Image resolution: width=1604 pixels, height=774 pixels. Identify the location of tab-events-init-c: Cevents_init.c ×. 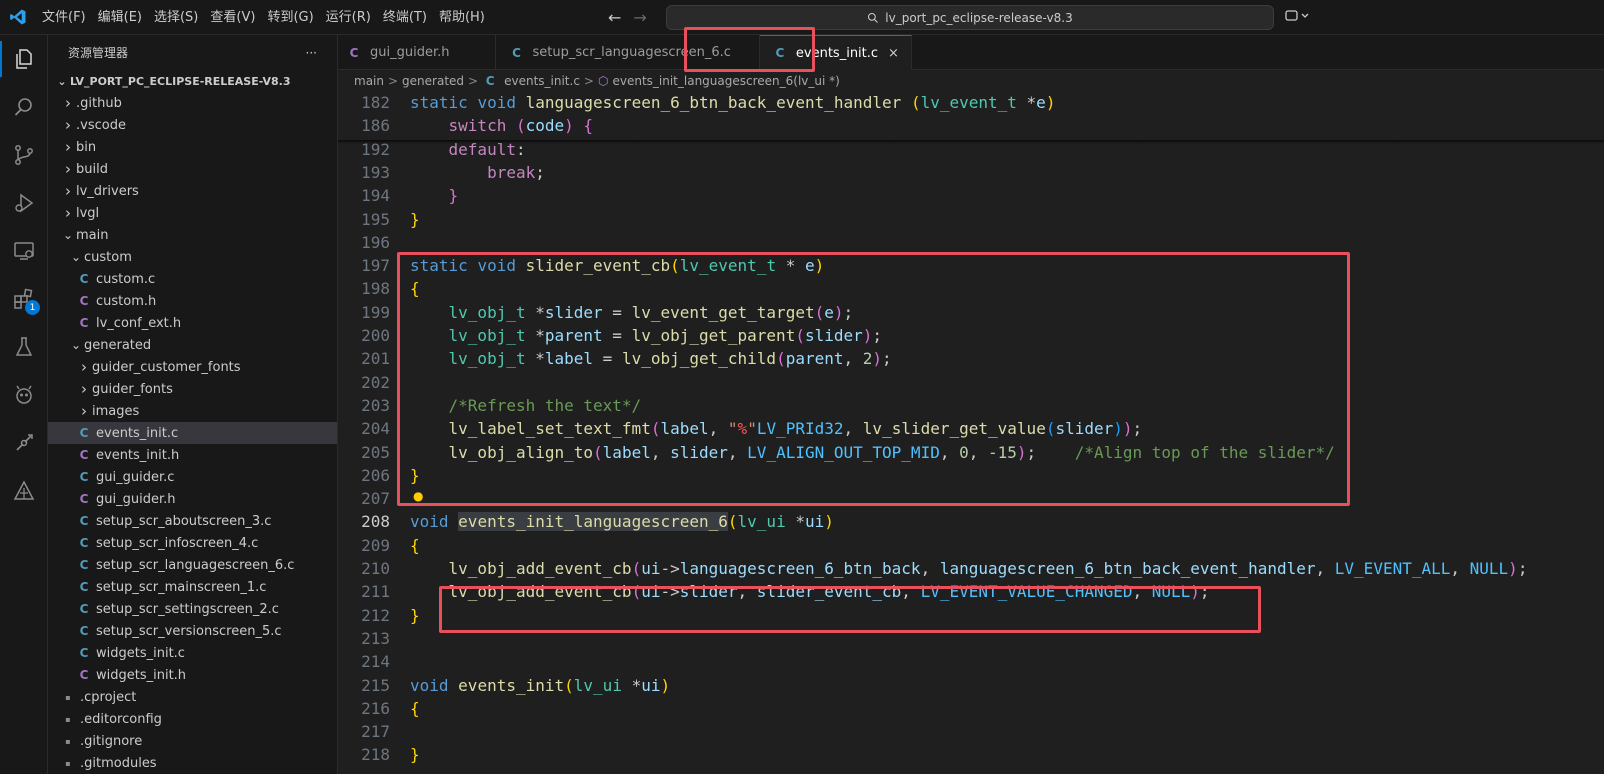
(835, 52).